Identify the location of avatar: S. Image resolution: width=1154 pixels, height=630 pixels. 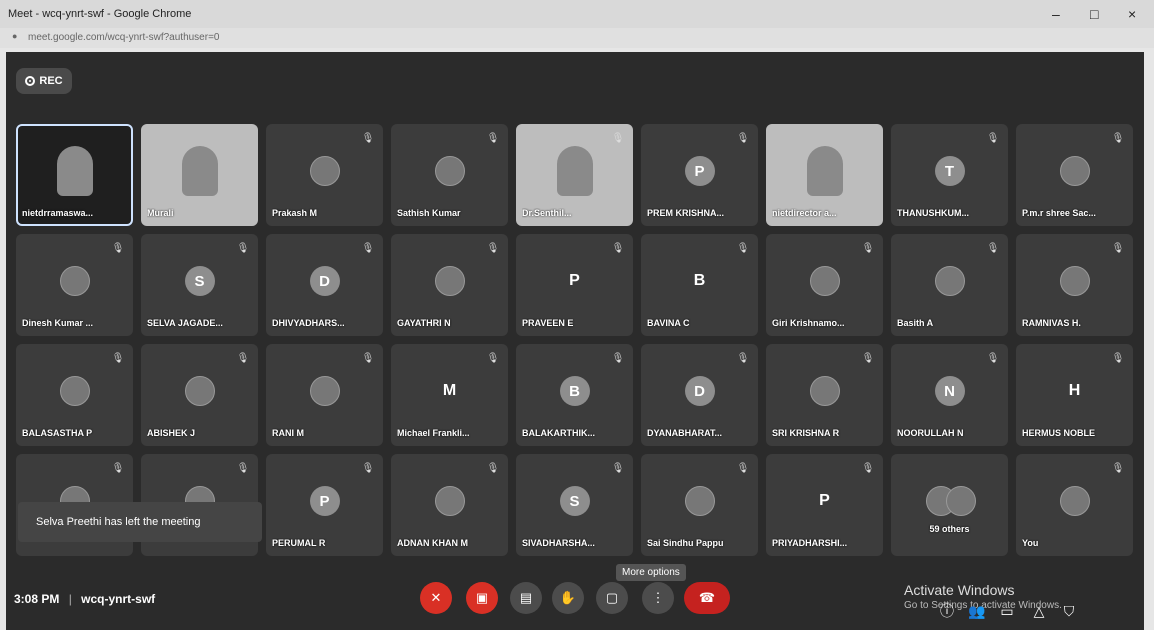
(574, 501).